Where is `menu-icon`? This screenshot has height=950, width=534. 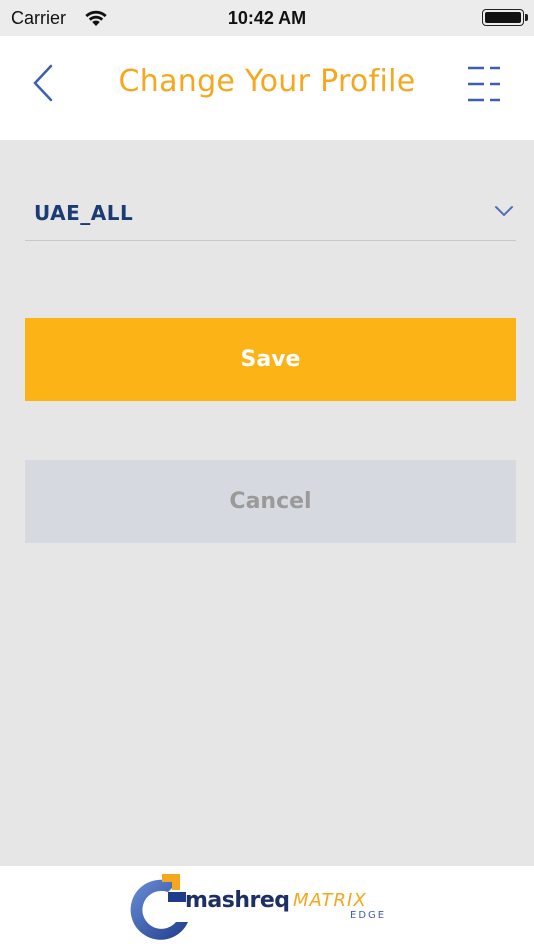 menu-icon is located at coordinates (484, 84).